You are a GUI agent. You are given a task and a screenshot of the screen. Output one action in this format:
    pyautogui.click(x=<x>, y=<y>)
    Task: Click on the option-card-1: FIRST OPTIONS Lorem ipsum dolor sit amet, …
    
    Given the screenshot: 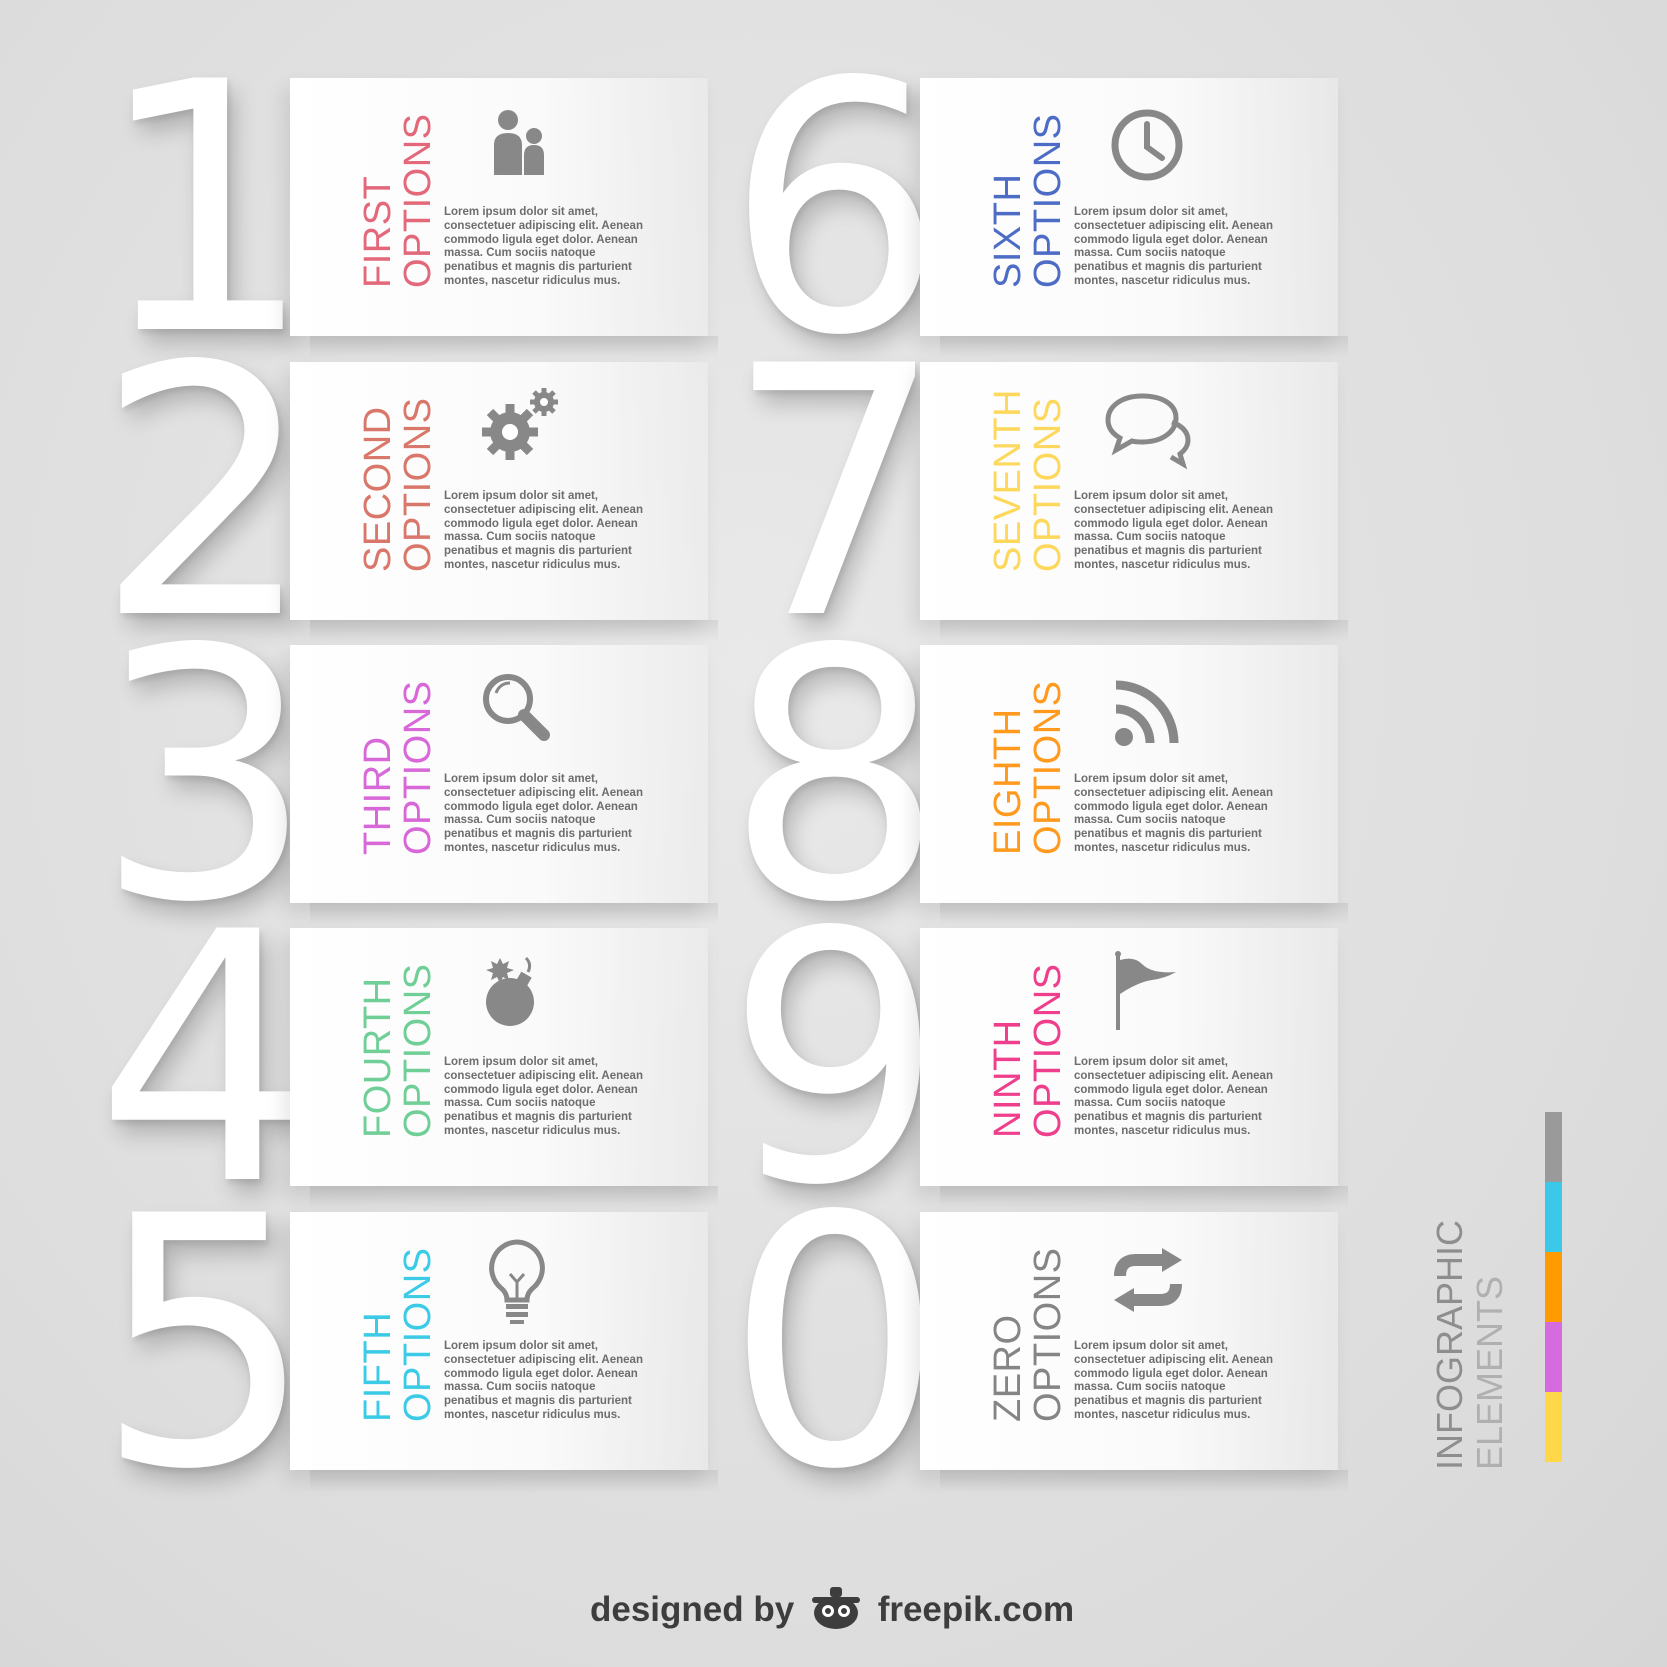 What is the action you would take?
    pyautogui.click(x=504, y=218)
    